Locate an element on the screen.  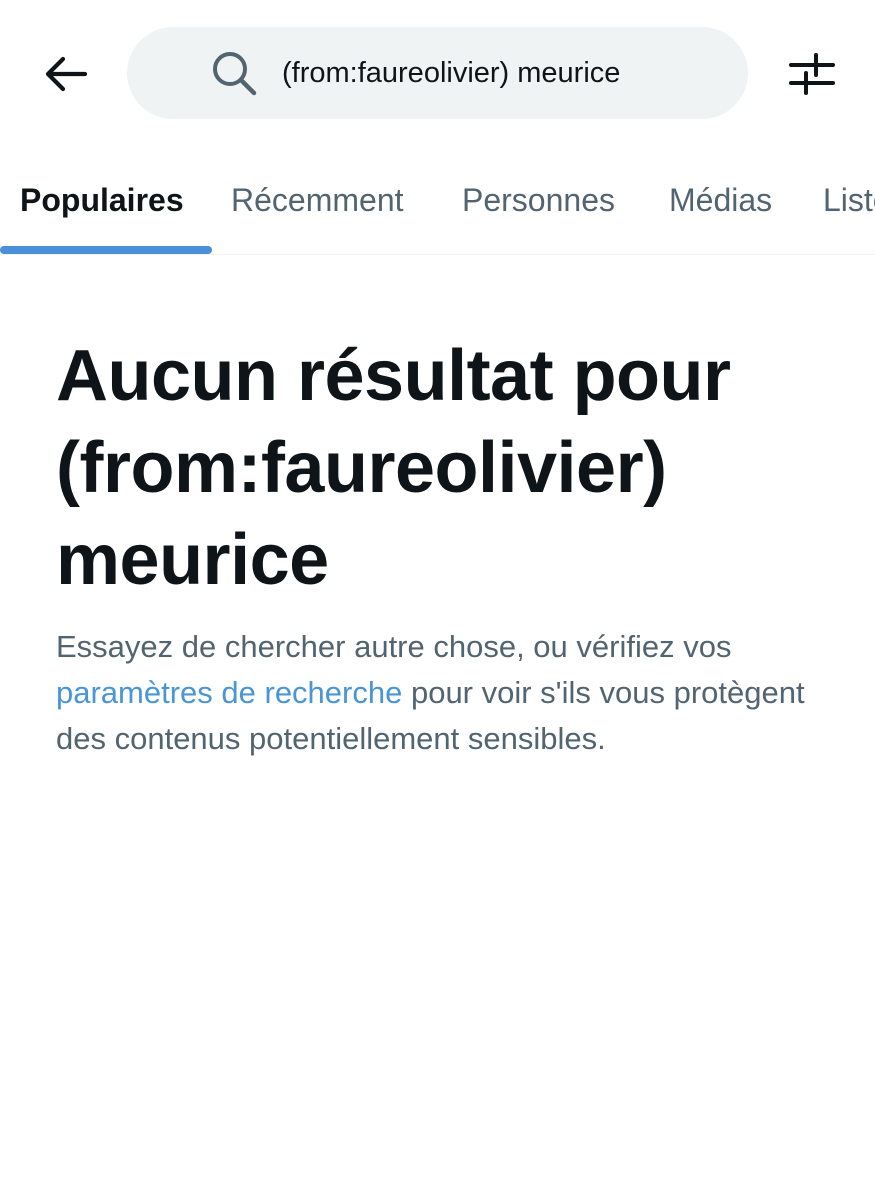
arrow-left-icon is located at coordinates (66, 74).